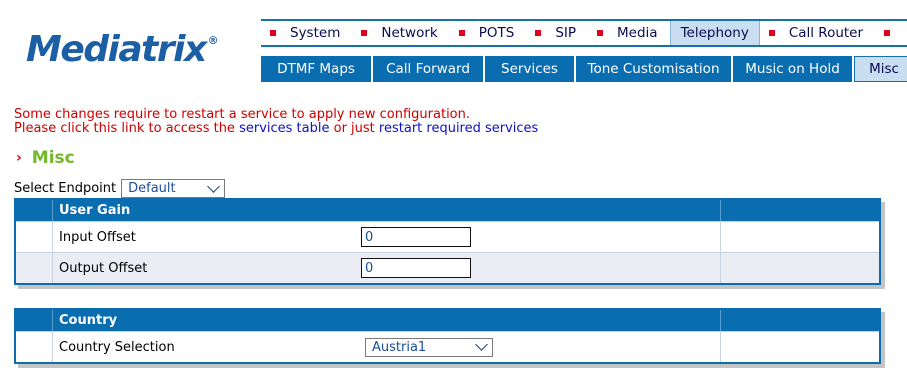 This screenshot has height=379, width=907. I want to click on table-header: Country, so click(447, 320).